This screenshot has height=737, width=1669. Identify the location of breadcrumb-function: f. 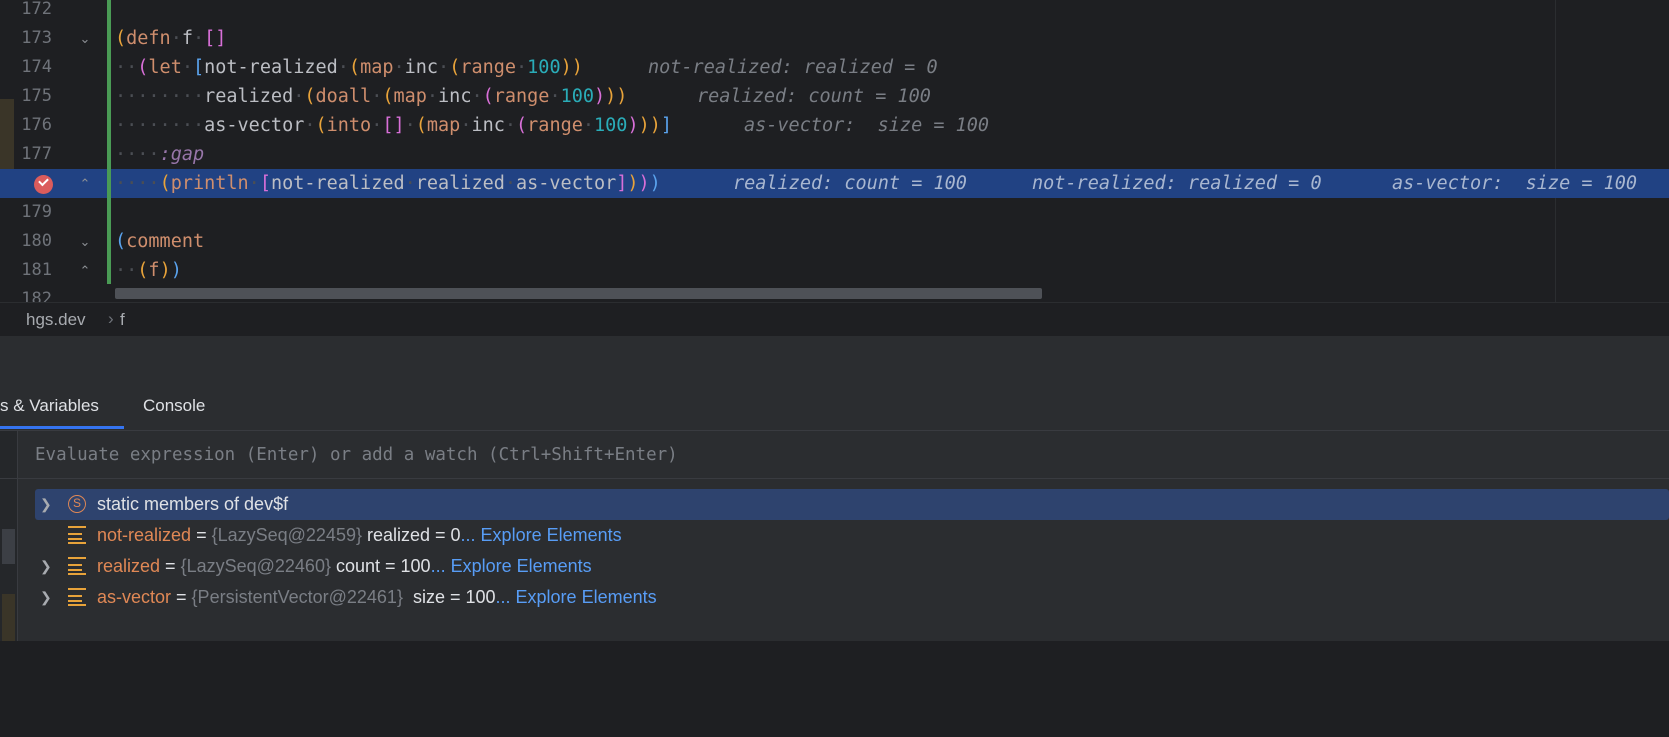
(122, 320).